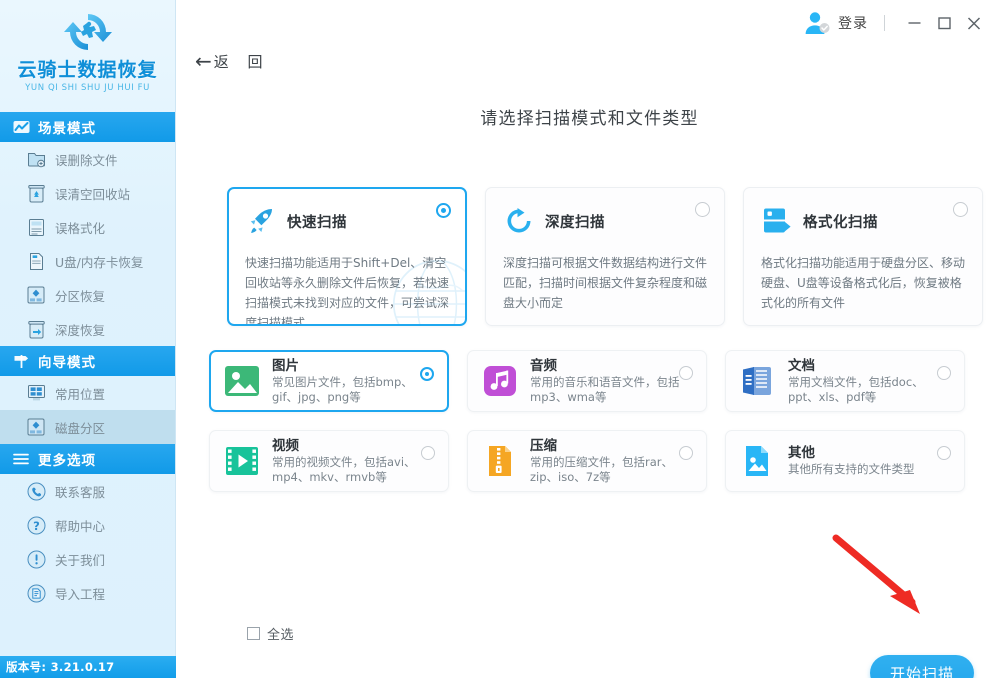 This screenshot has height=678, width=996. Describe the element at coordinates (242, 381) in the screenshot. I see `image-file-icon` at that location.